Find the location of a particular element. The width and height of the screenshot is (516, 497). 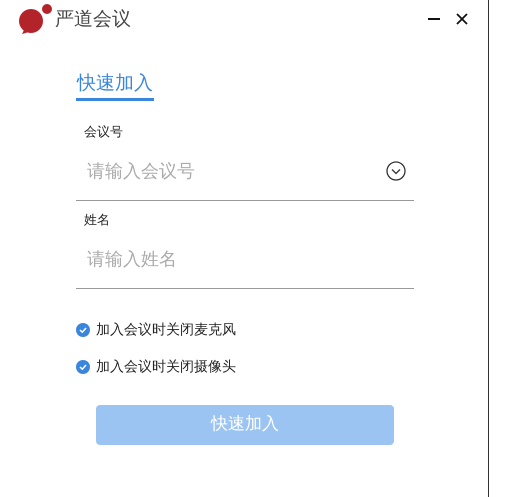

input-field: 请输入会议号 is located at coordinates (236, 171).